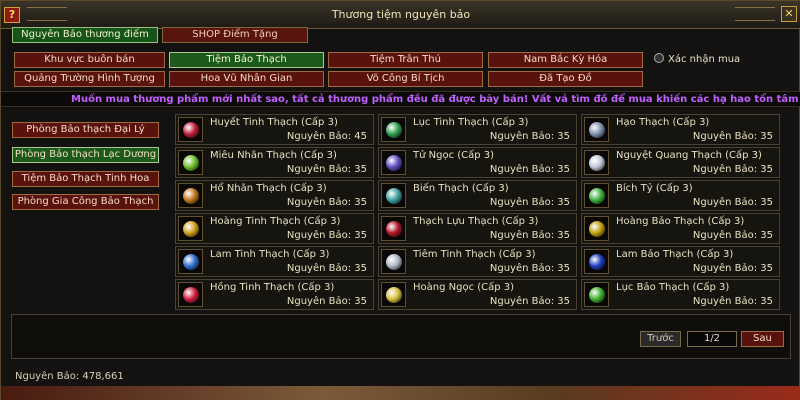 Image resolution: width=800 pixels, height=400 pixels. Describe the element at coordinates (659, 58) in the screenshot. I see `confirm-radio` at that location.